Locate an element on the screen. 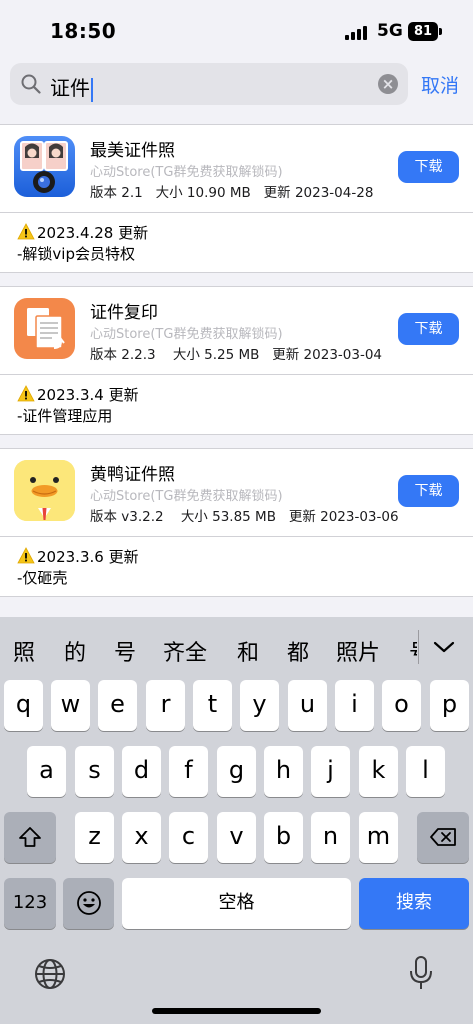 The width and height of the screenshot is (473, 1024). key-s: s is located at coordinates (94, 771).